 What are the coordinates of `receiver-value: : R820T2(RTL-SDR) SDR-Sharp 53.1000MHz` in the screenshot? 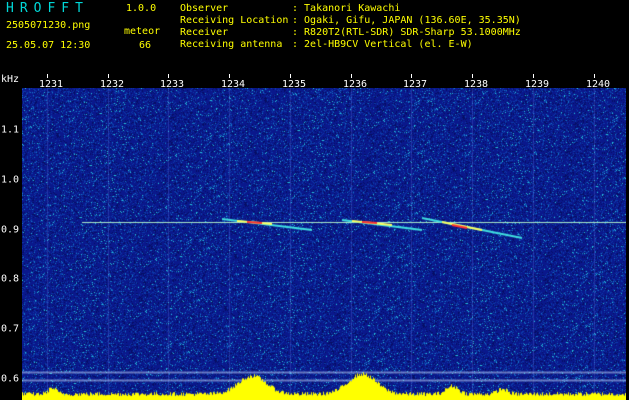 It's located at (406, 32).